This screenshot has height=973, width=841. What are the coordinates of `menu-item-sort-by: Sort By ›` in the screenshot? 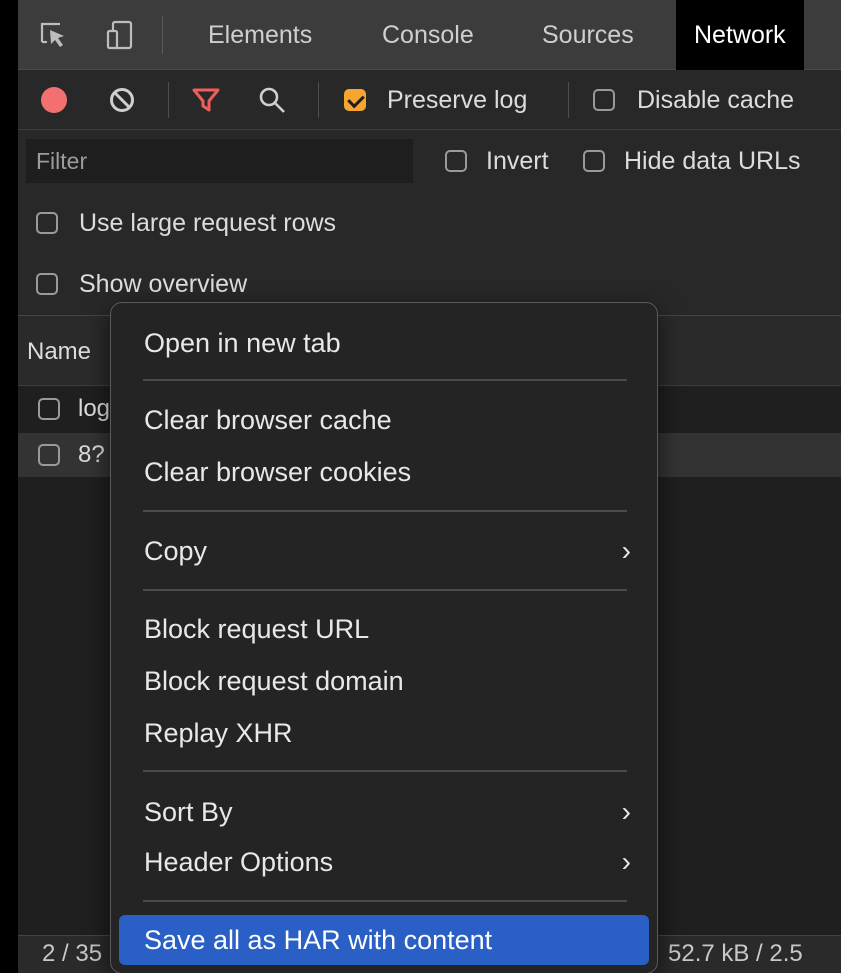 It's located at (384, 812).